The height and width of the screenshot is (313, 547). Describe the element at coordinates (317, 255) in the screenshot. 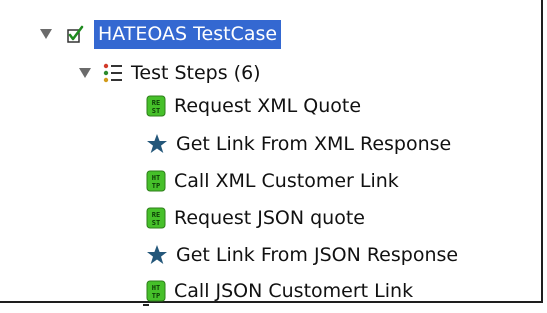

I see `step-label: Get Link From JSON Response` at that location.